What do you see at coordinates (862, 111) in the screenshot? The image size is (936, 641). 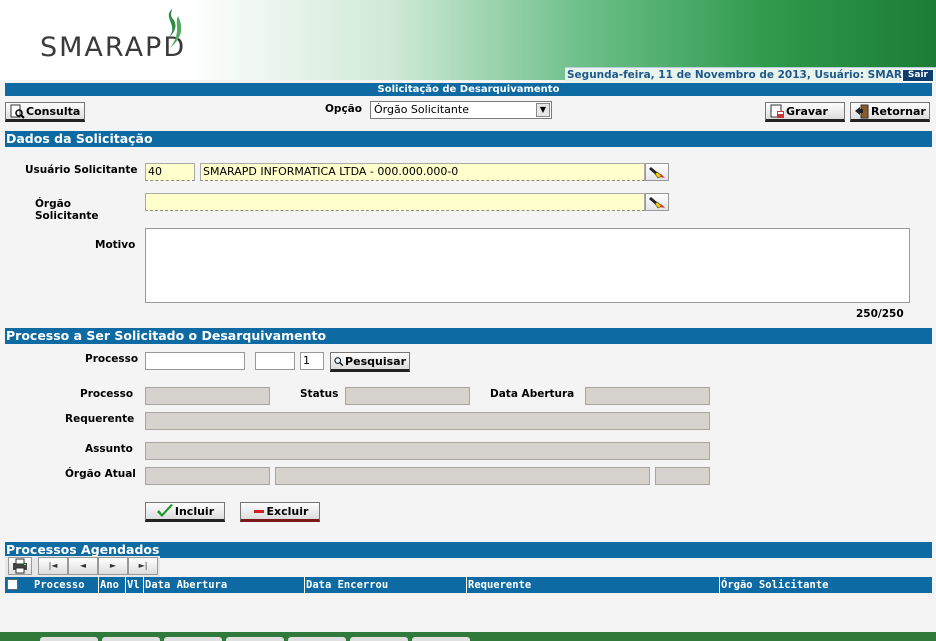 I see `exit-door-icon` at bounding box center [862, 111].